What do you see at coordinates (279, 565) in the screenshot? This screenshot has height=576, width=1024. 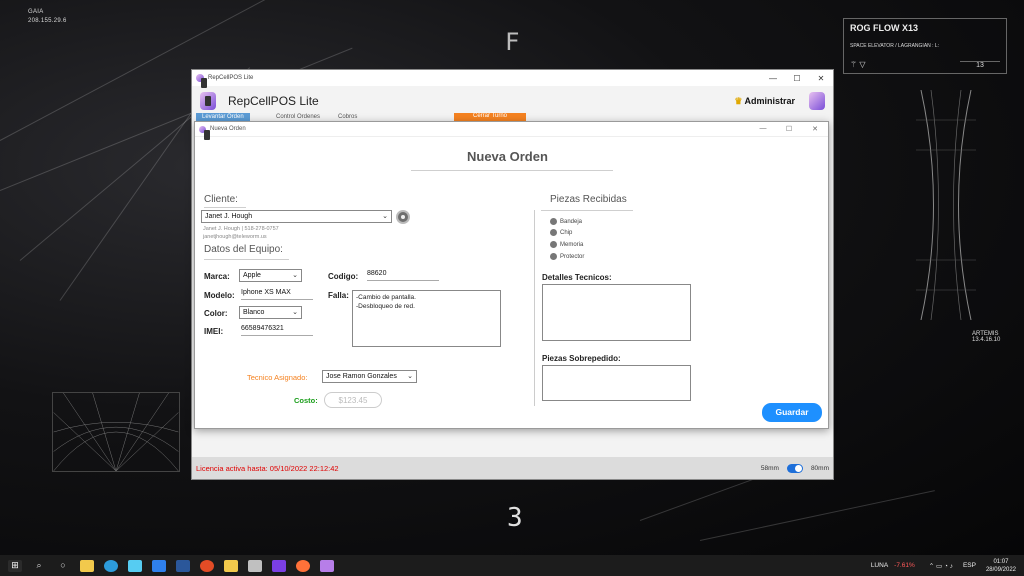 I see `visual-studio-icon` at bounding box center [279, 565].